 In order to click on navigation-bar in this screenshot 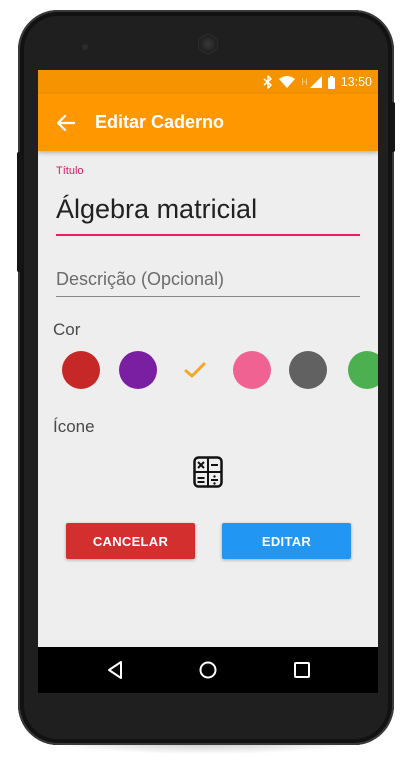, I will do `click(208, 670)`.